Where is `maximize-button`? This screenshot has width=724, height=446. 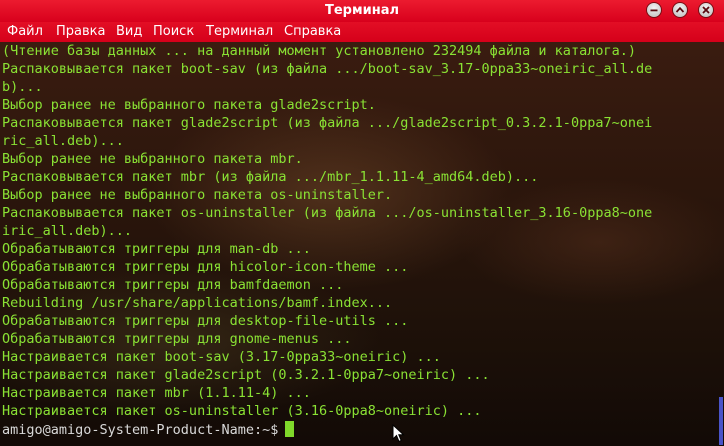 maximize-button is located at coordinates (680, 10).